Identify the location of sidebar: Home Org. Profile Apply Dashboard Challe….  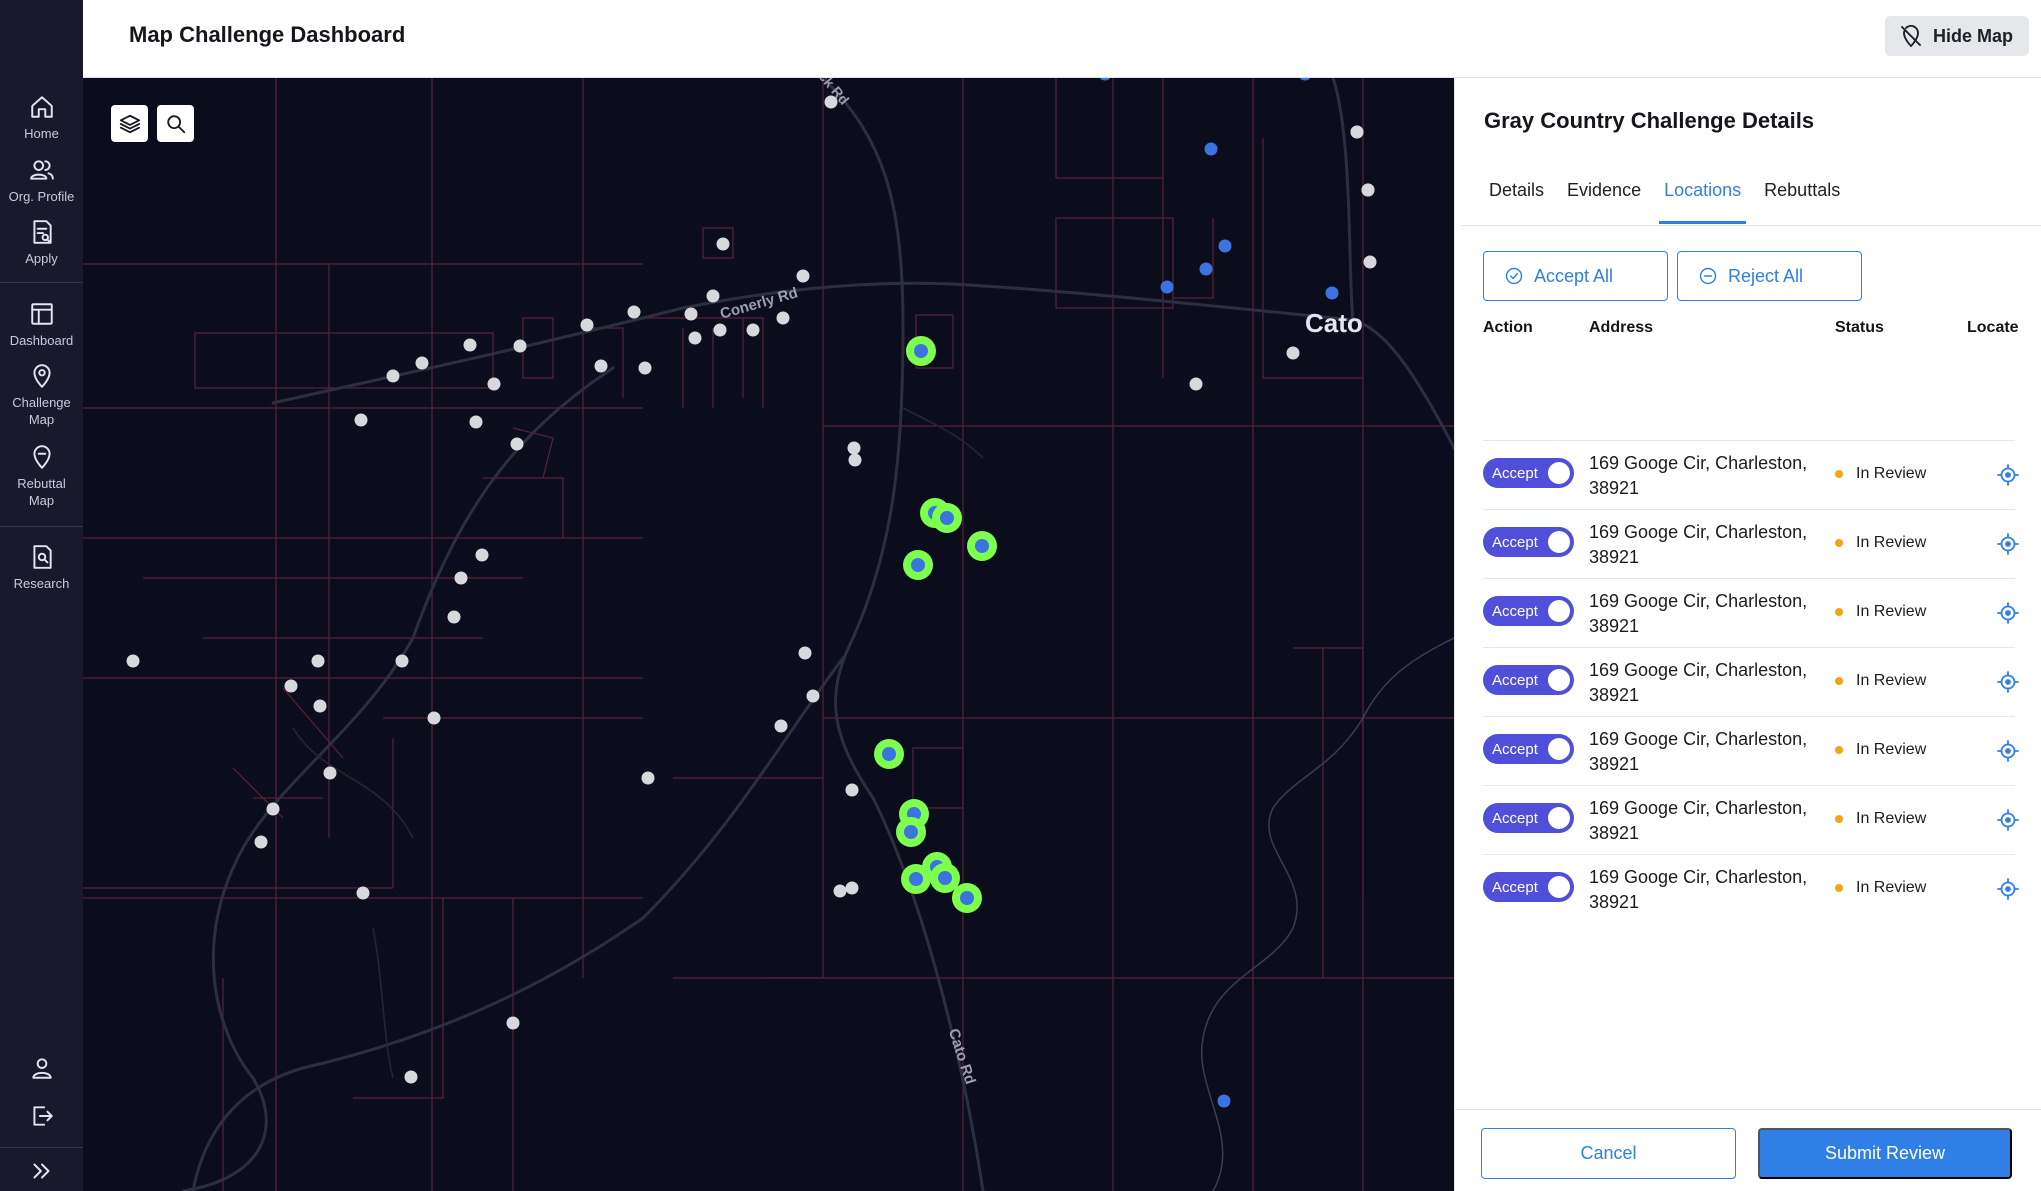
(41, 595).